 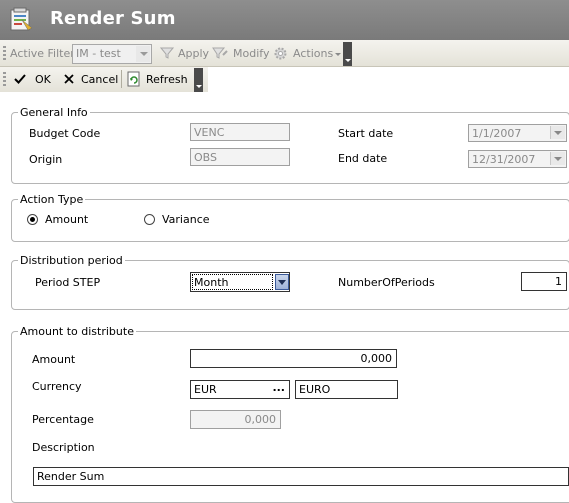 I want to click on distribution-period-legend: Distribution period, so click(x=71, y=260).